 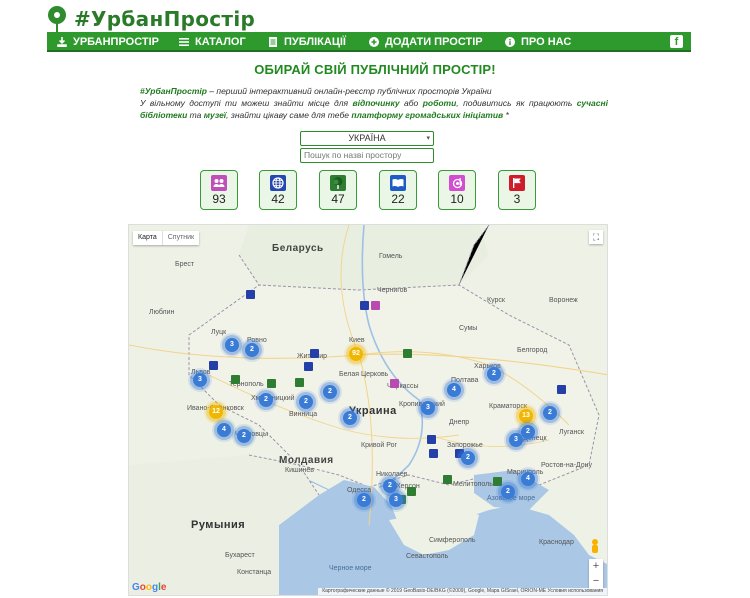 I want to click on map-label-krasnodar: Краснодар, so click(x=556, y=542).